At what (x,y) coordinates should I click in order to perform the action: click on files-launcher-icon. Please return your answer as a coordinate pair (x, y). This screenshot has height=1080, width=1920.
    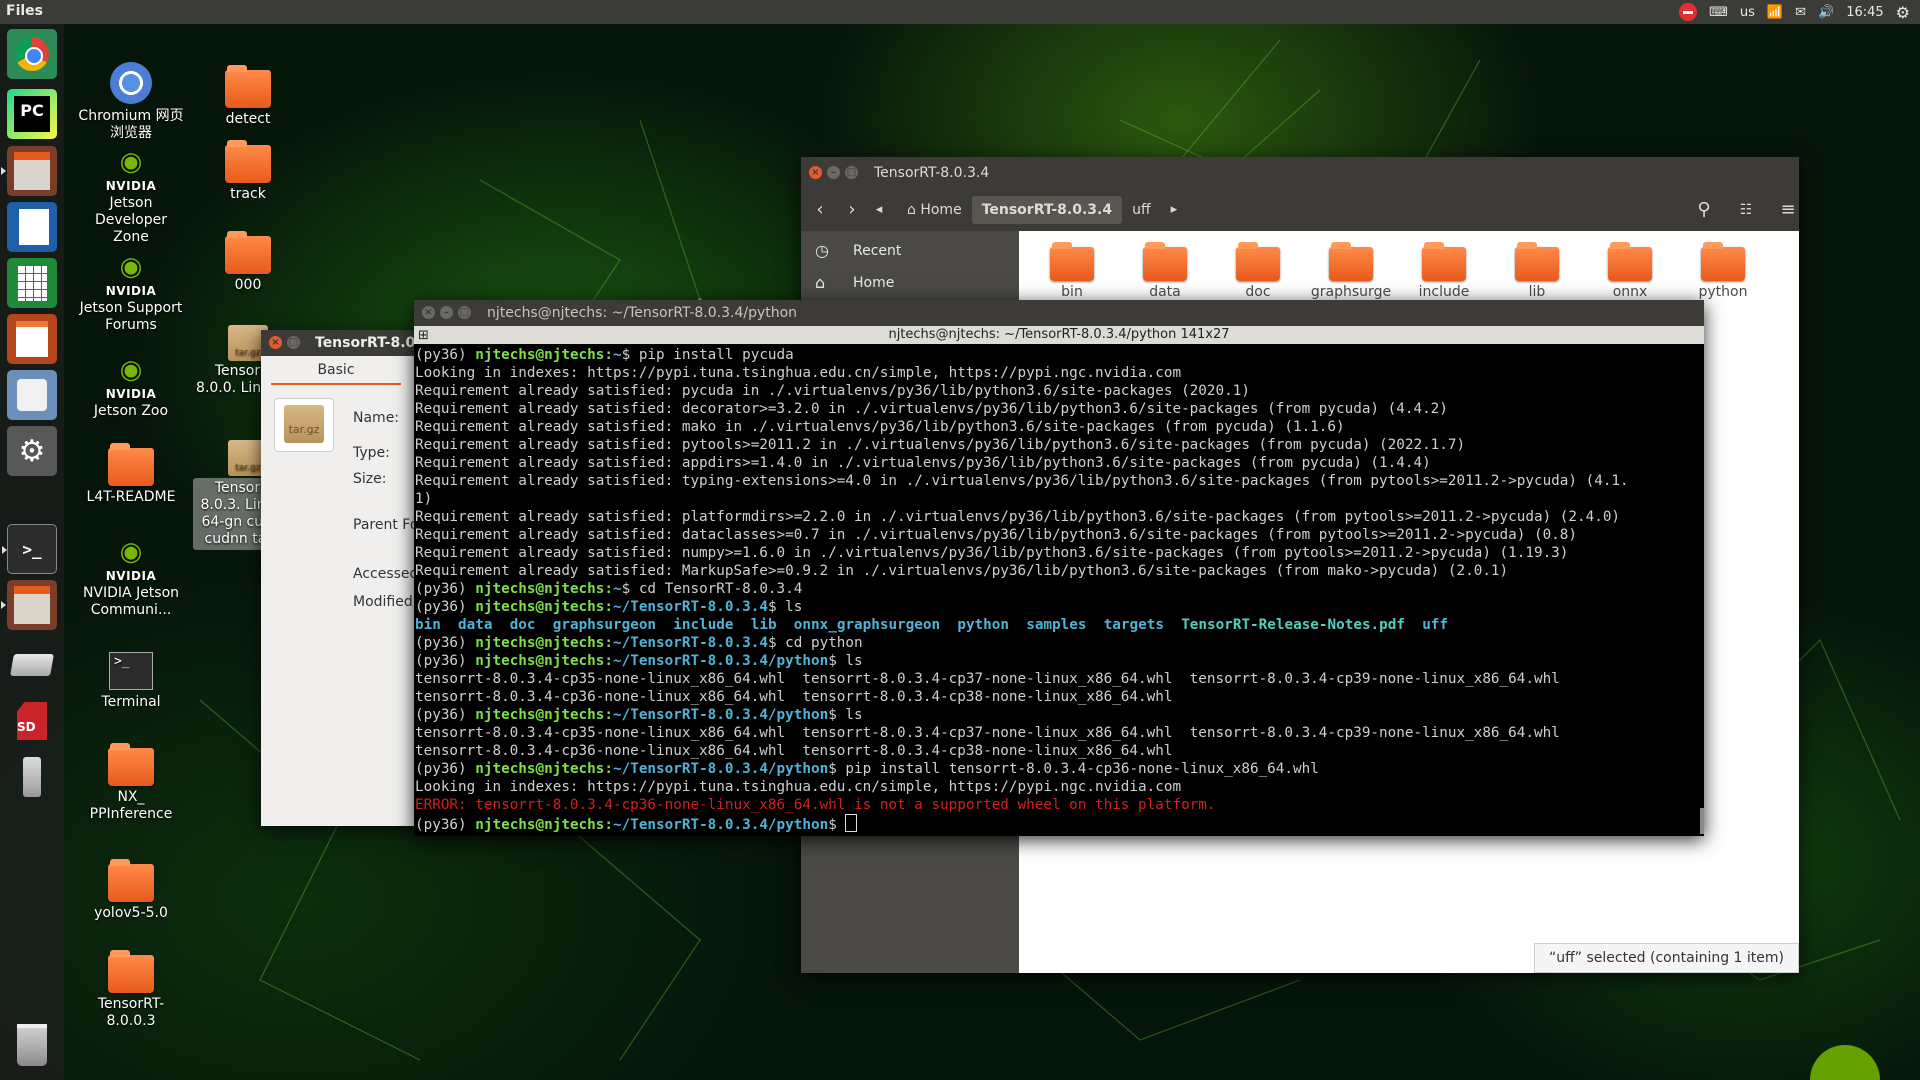
    Looking at the image, I should click on (29, 171).